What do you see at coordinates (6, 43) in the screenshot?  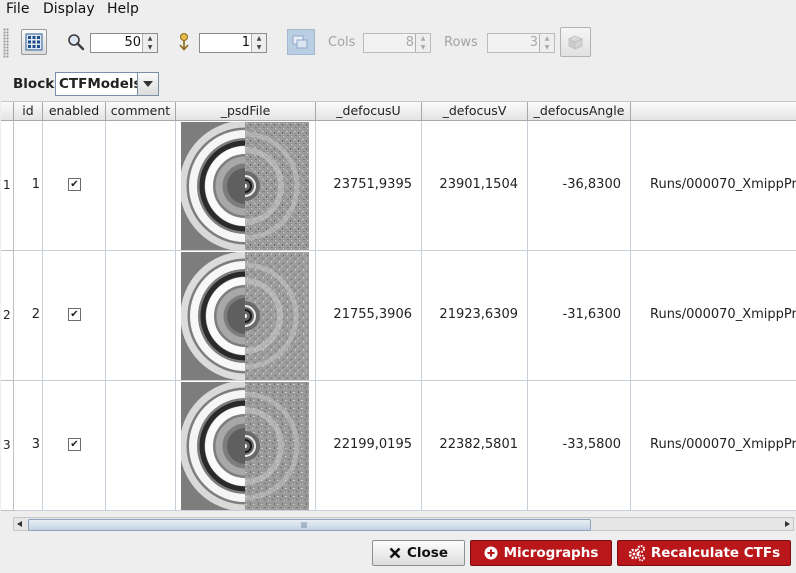 I see `toolbar-grip` at bounding box center [6, 43].